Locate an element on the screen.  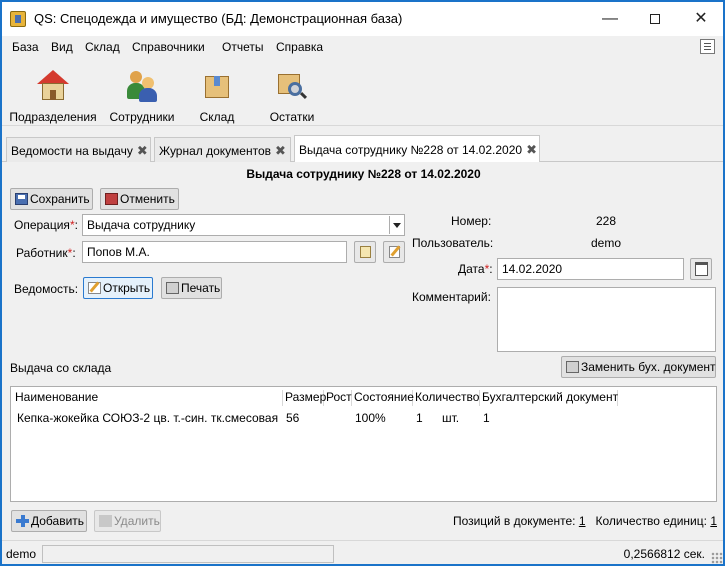
save-icon is located at coordinates (21, 199).